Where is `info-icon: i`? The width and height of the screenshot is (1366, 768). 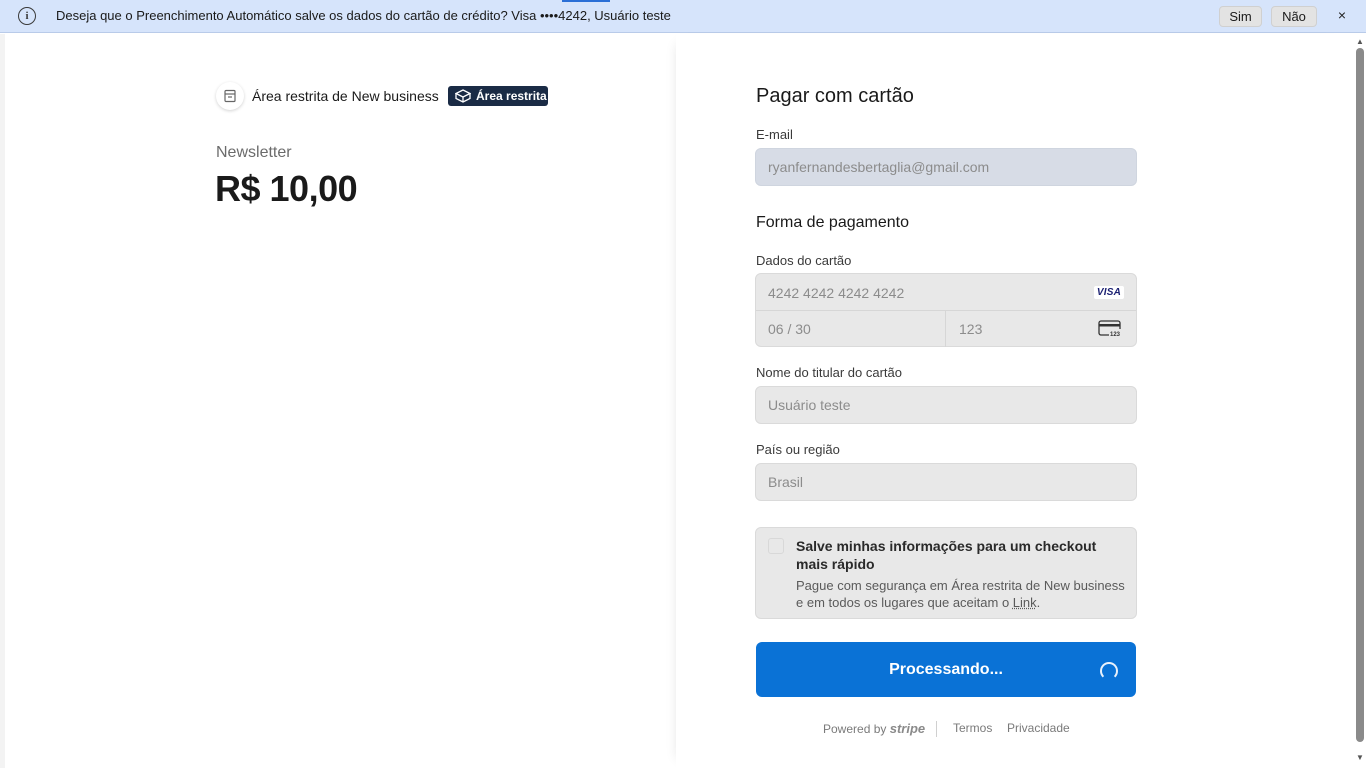 info-icon: i is located at coordinates (27, 16).